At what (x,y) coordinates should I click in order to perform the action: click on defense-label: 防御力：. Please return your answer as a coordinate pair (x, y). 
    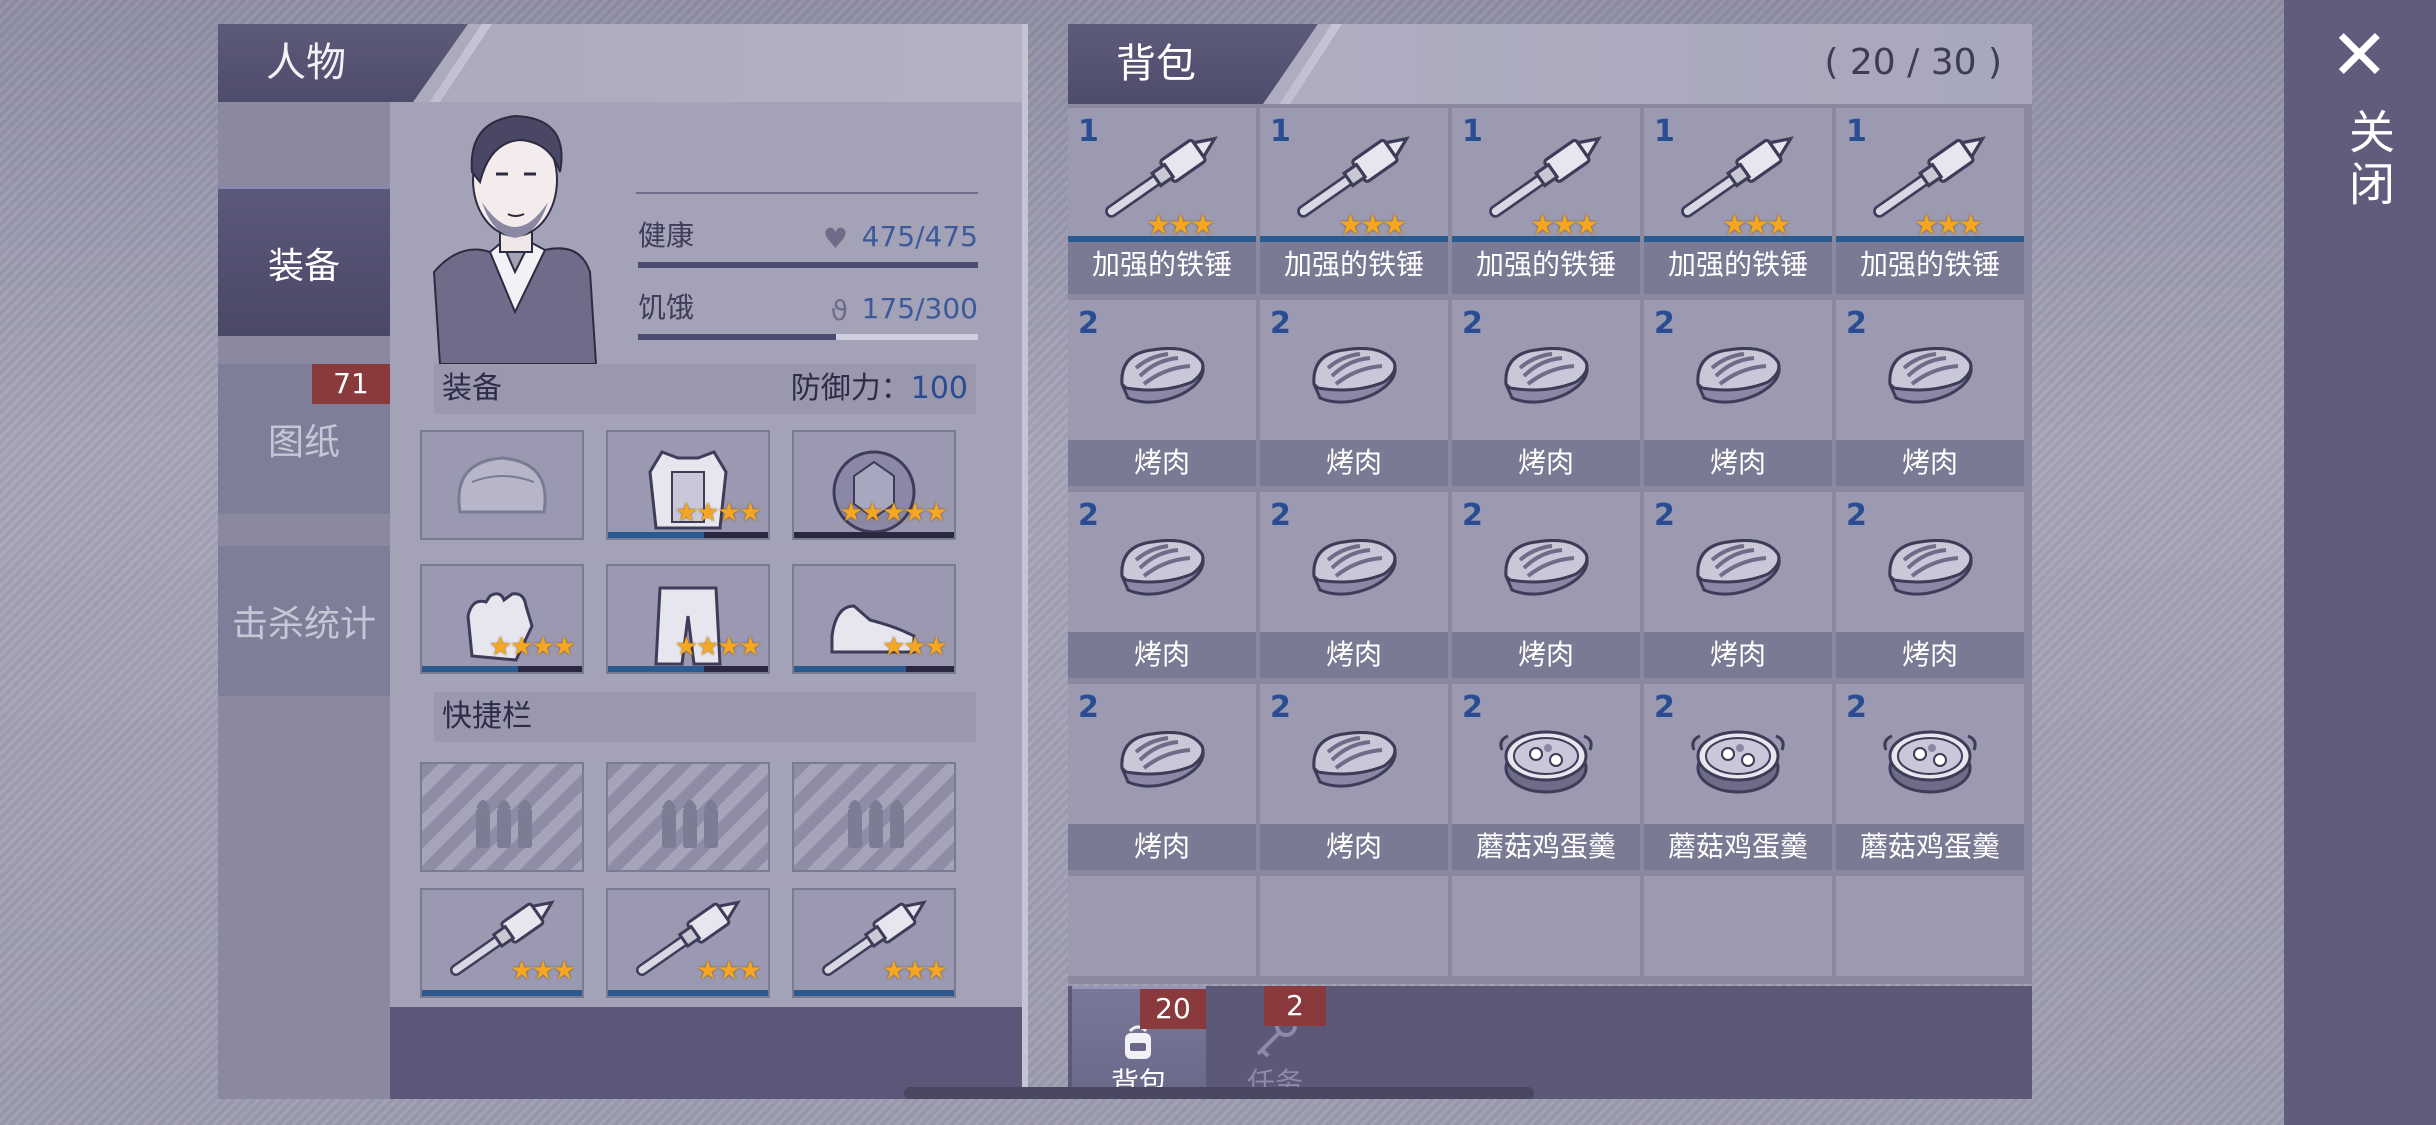
    Looking at the image, I should click on (850, 388).